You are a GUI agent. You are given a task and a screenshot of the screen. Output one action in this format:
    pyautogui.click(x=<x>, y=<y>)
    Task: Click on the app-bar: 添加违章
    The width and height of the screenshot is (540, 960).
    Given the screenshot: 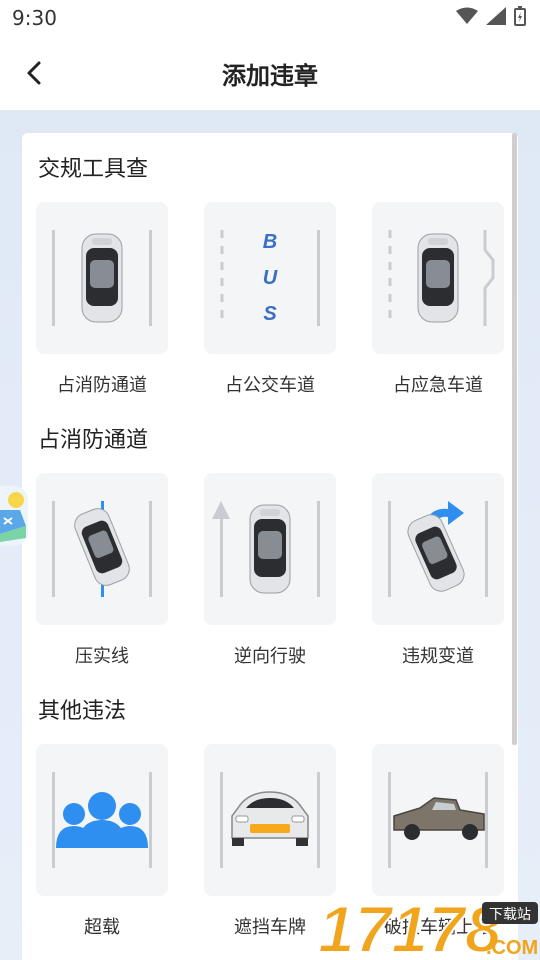 What is the action you would take?
    pyautogui.click(x=270, y=73)
    